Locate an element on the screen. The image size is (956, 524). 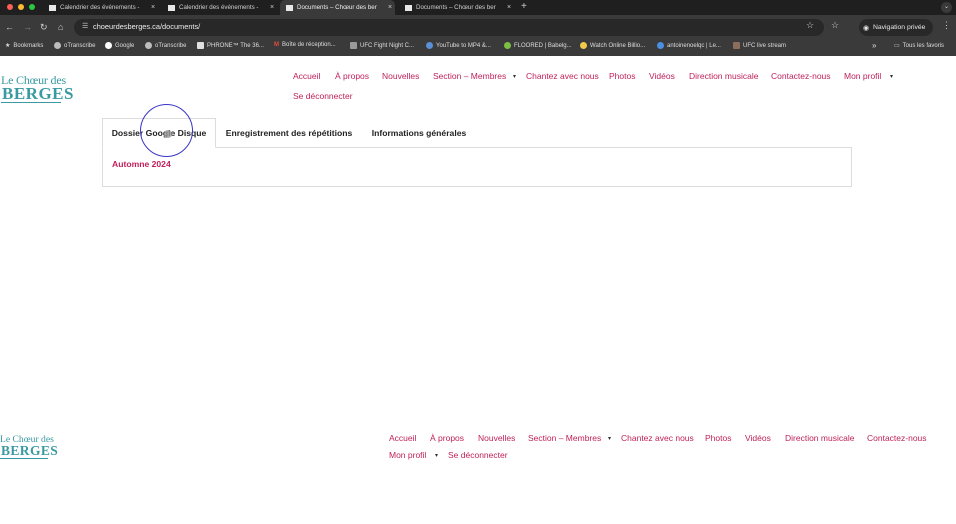
footer-logo-line2: BERGES is located at coordinates (30, 450).